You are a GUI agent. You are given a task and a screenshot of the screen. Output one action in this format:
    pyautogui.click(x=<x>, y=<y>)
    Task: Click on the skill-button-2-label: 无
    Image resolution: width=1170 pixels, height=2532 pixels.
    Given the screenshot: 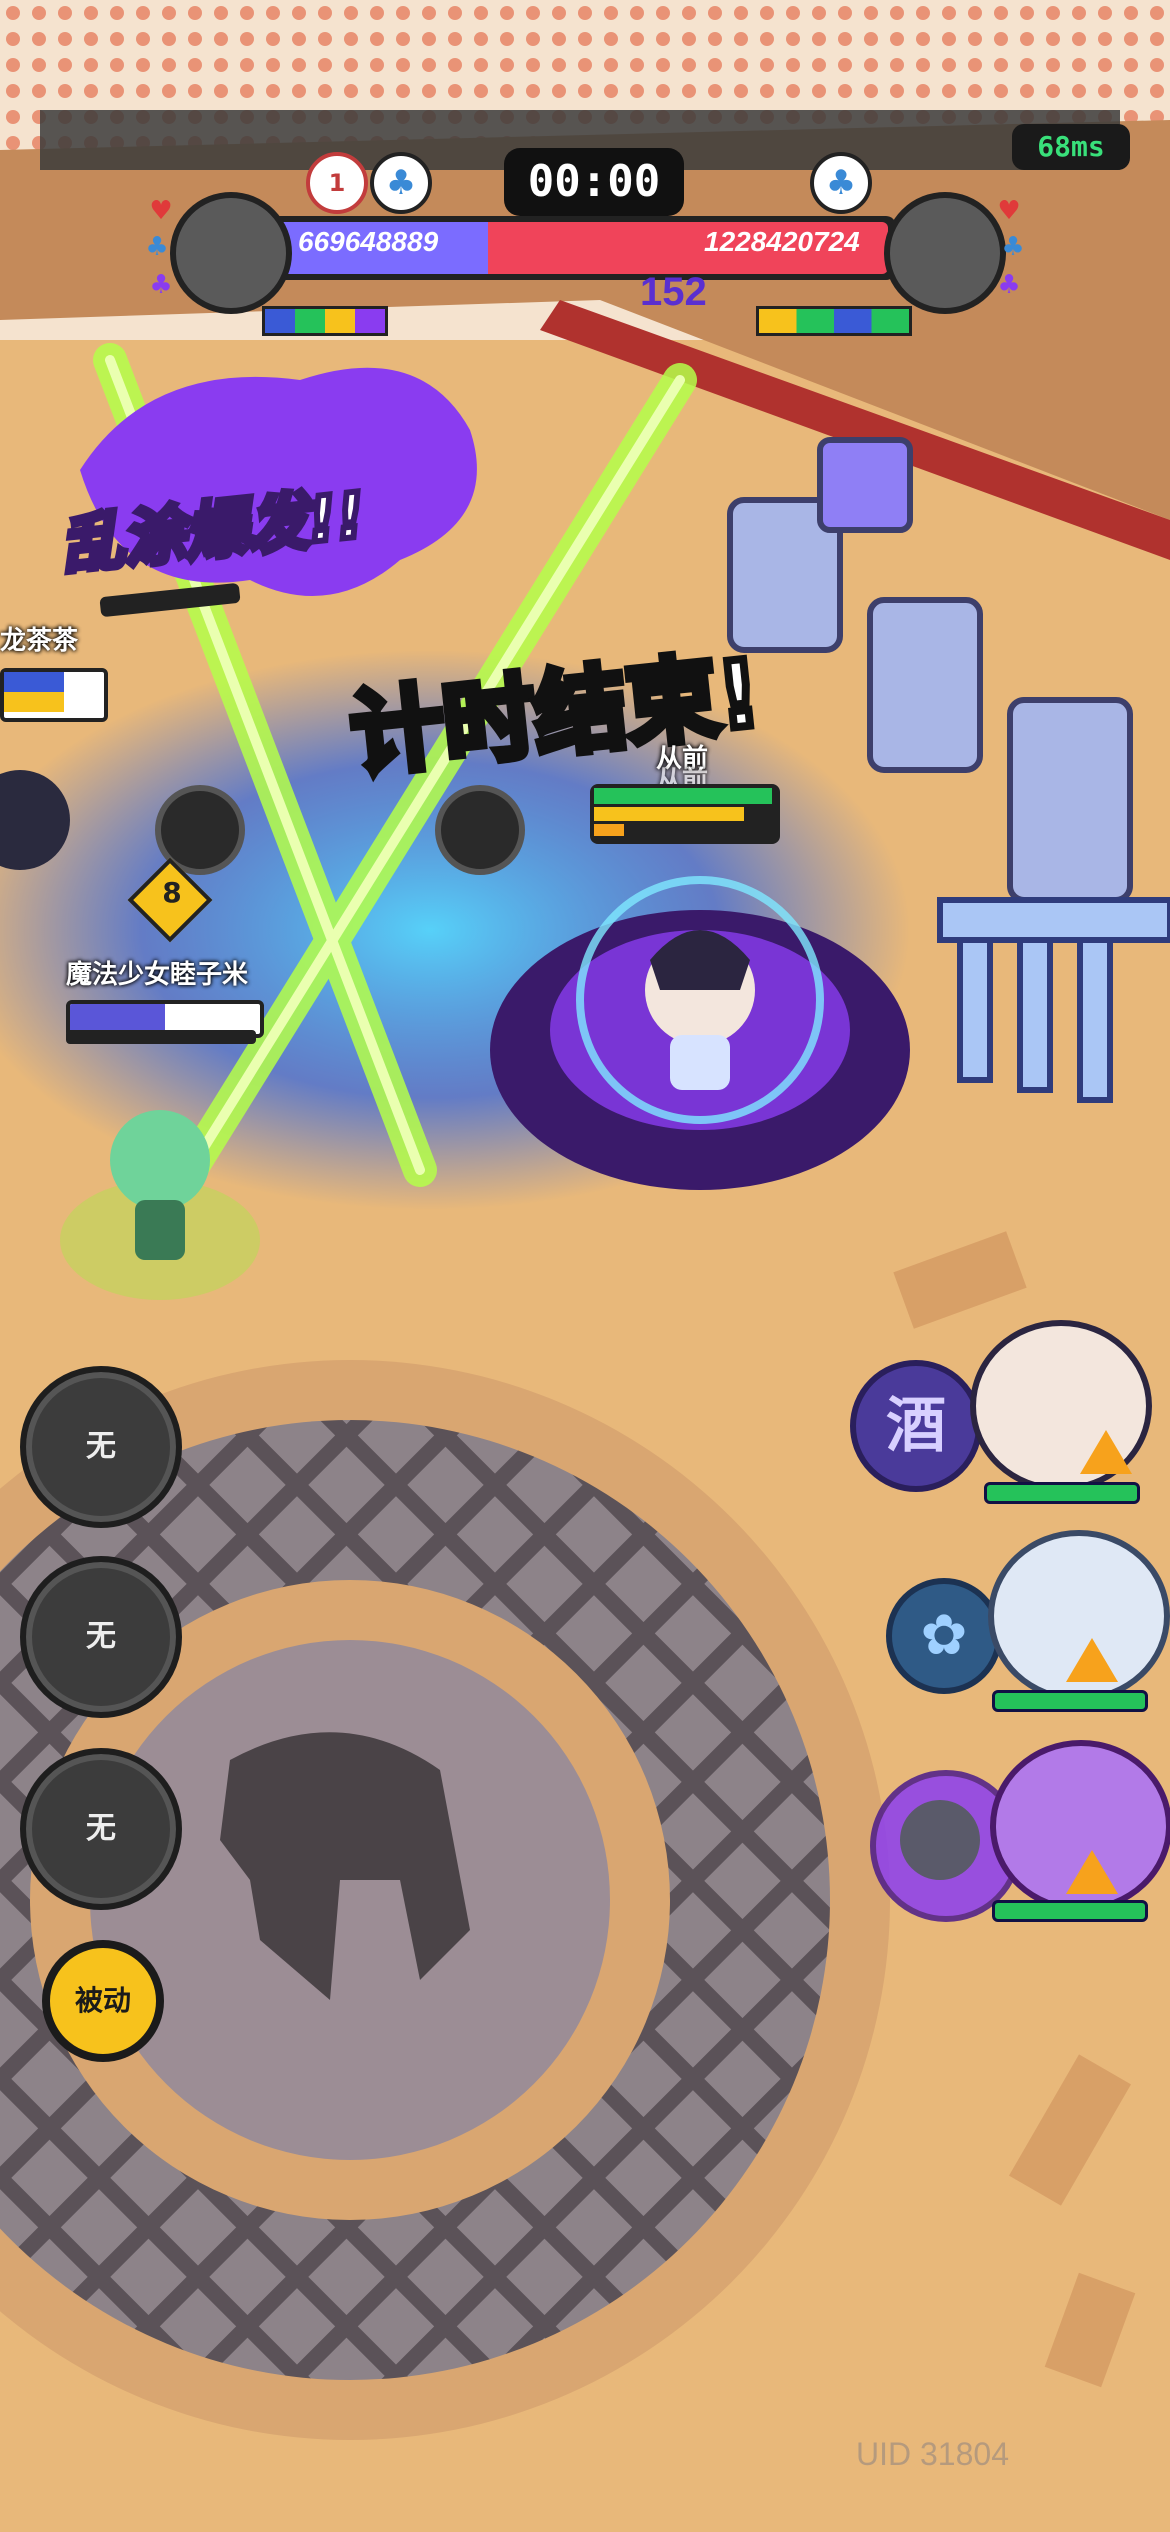 What is the action you would take?
    pyautogui.click(x=101, y=1636)
    